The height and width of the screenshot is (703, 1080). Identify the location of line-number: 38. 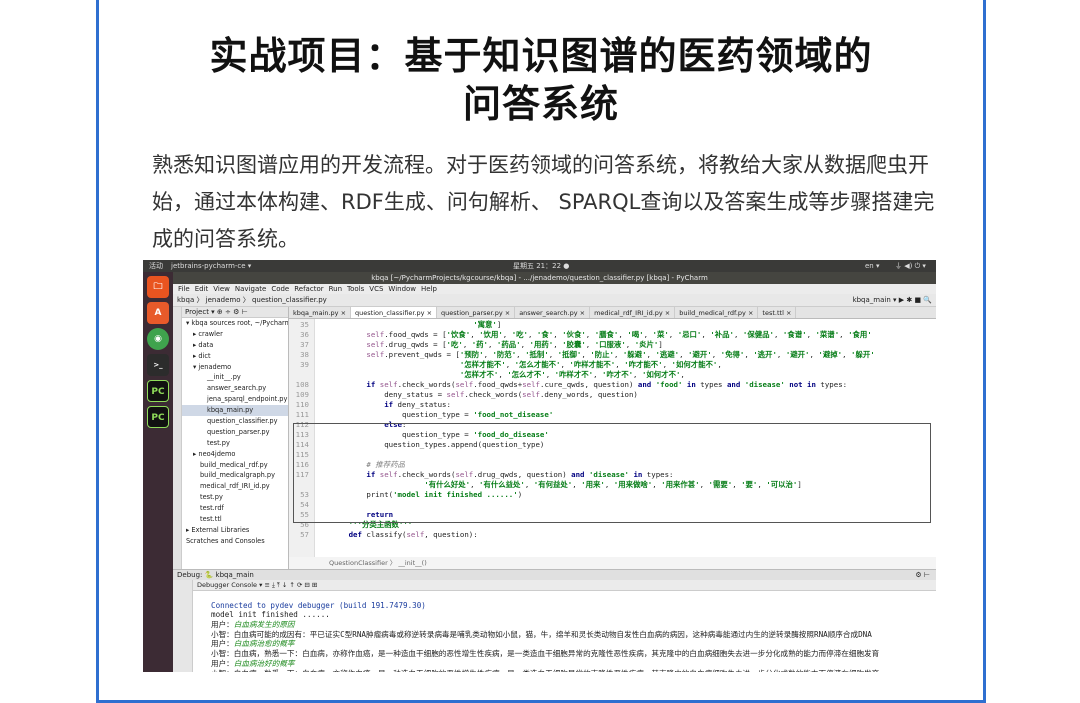
(304, 354).